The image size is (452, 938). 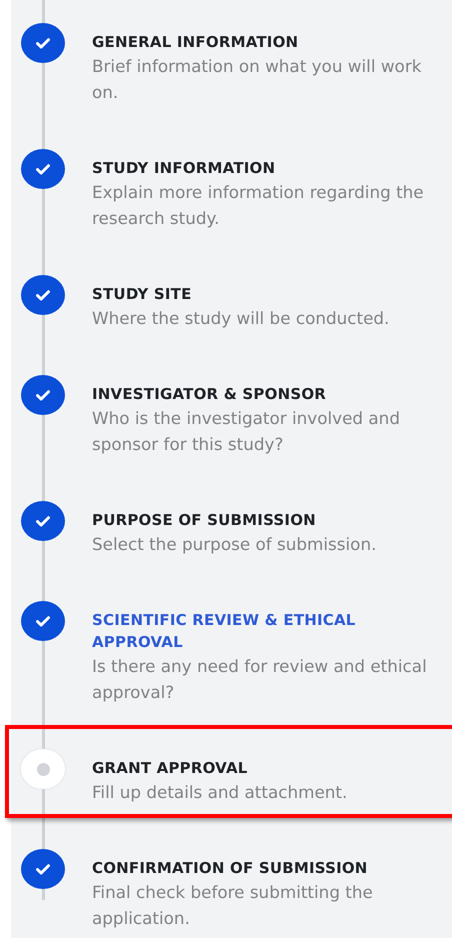 I want to click on step-title: CONFIRMATION OF SUBMISSION, so click(x=271, y=868).